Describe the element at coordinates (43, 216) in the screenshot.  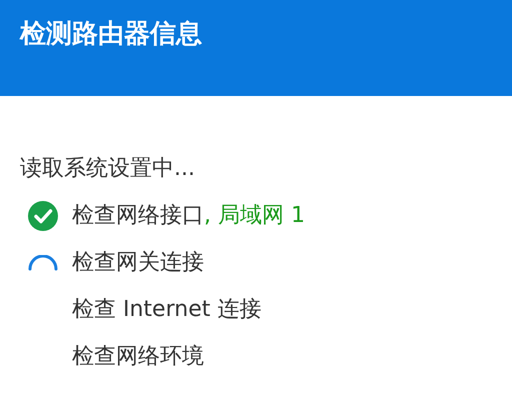
I see `check-circle-icon` at that location.